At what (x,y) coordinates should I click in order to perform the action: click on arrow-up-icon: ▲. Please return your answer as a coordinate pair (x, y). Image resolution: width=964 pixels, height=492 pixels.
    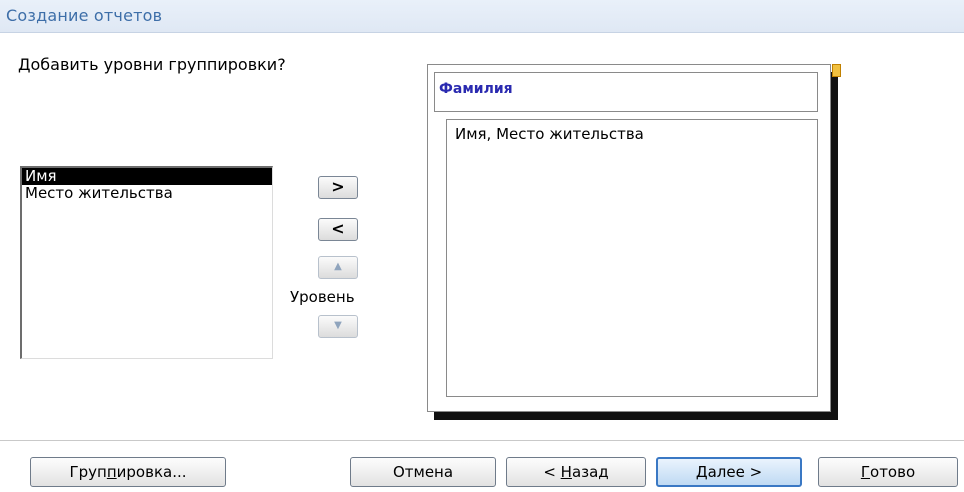
    Looking at the image, I should click on (338, 266).